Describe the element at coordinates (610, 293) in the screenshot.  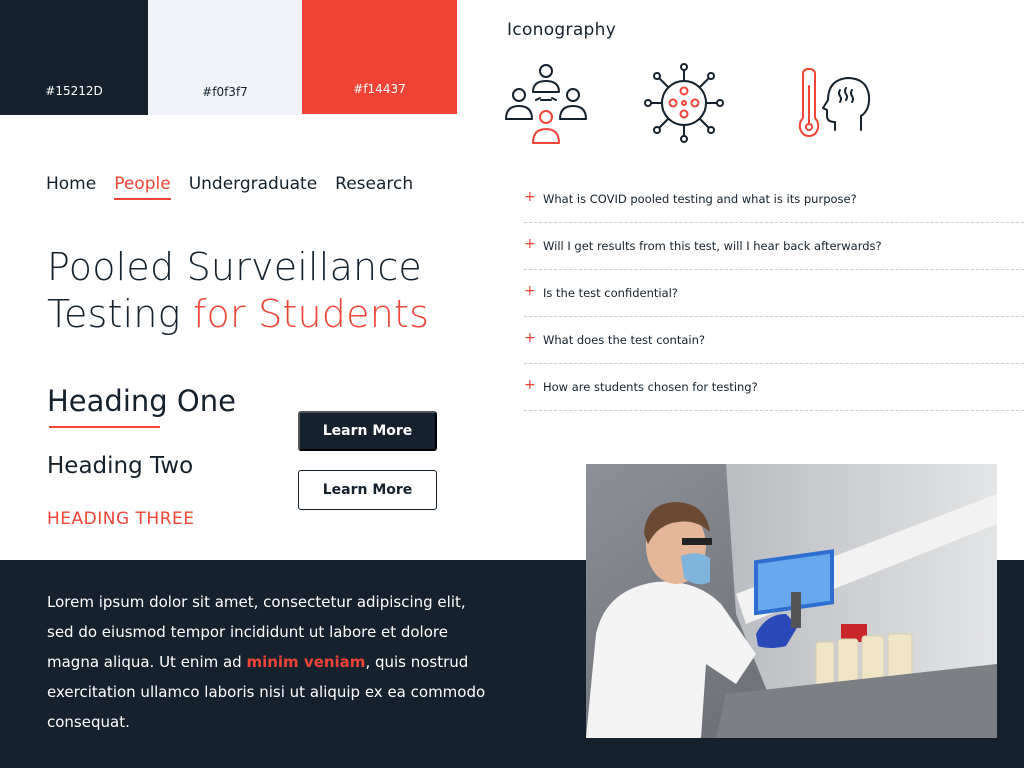
I see `faq-question: Is the test confidential?` at that location.